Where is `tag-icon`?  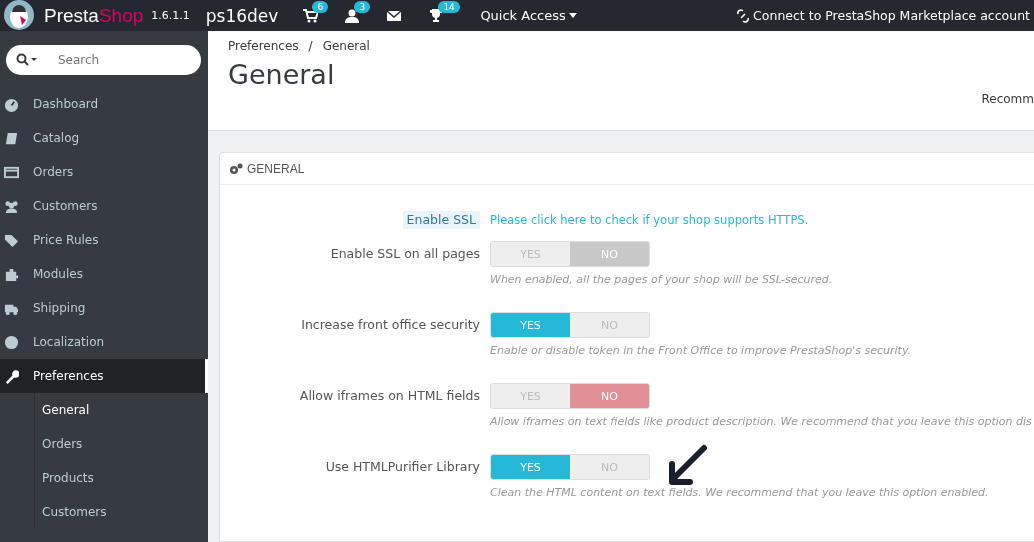 tag-icon is located at coordinates (11, 240).